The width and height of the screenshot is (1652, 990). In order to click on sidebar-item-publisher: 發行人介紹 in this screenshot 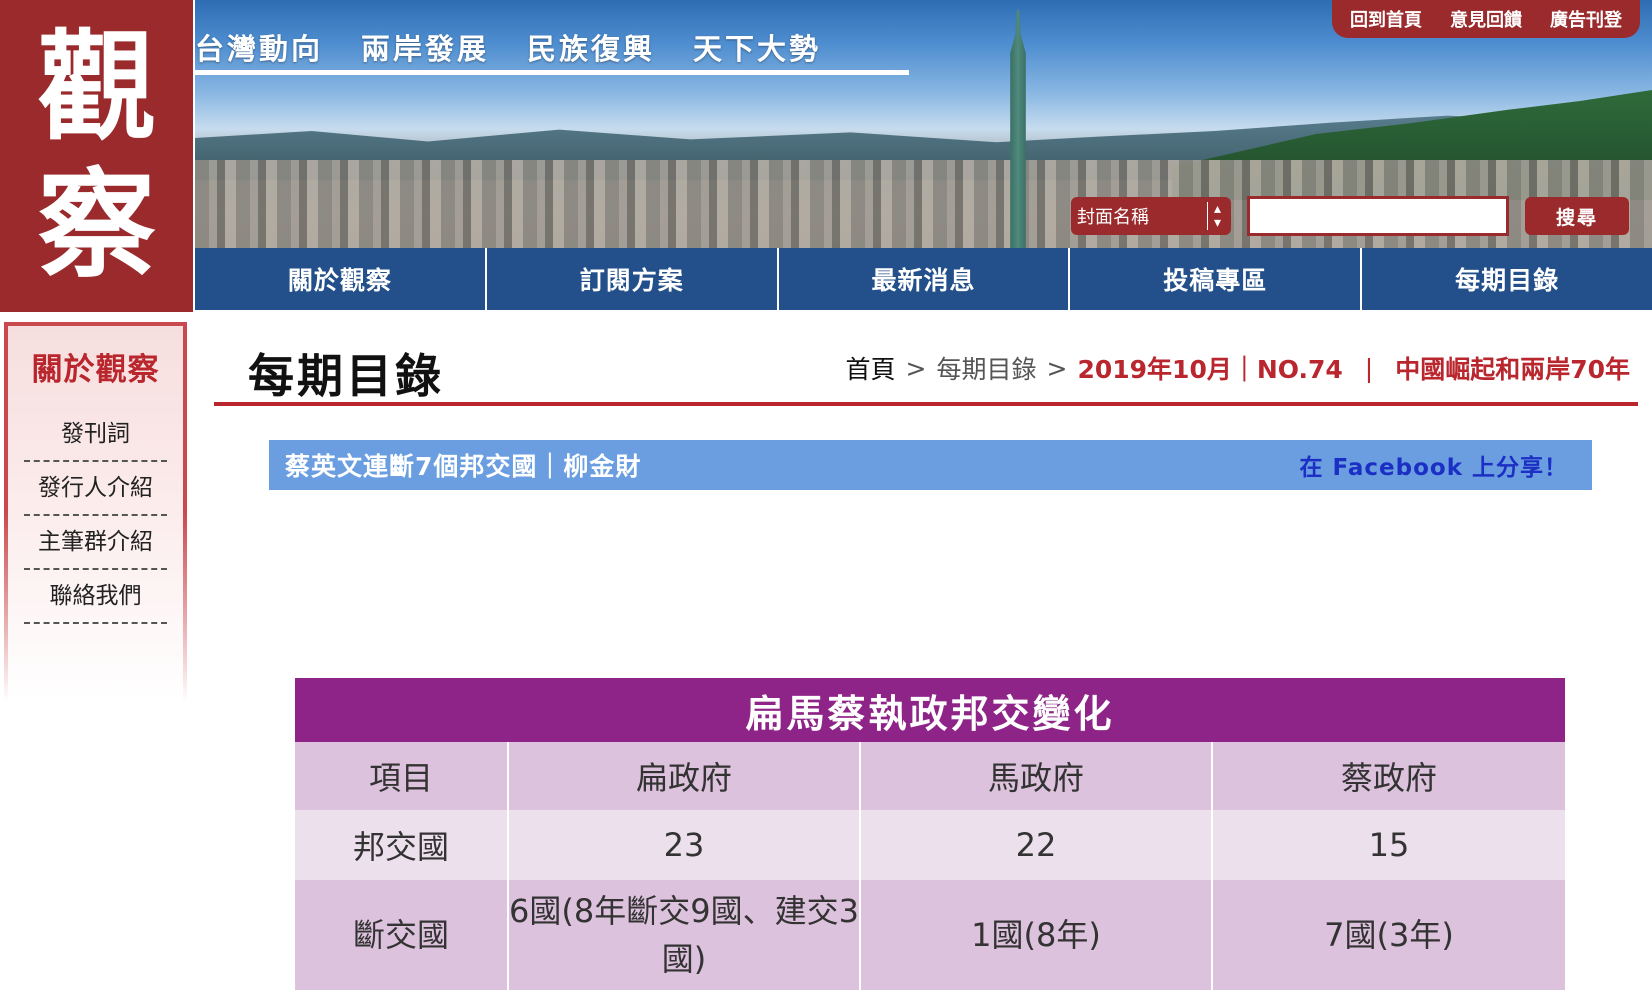, I will do `click(95, 489)`.